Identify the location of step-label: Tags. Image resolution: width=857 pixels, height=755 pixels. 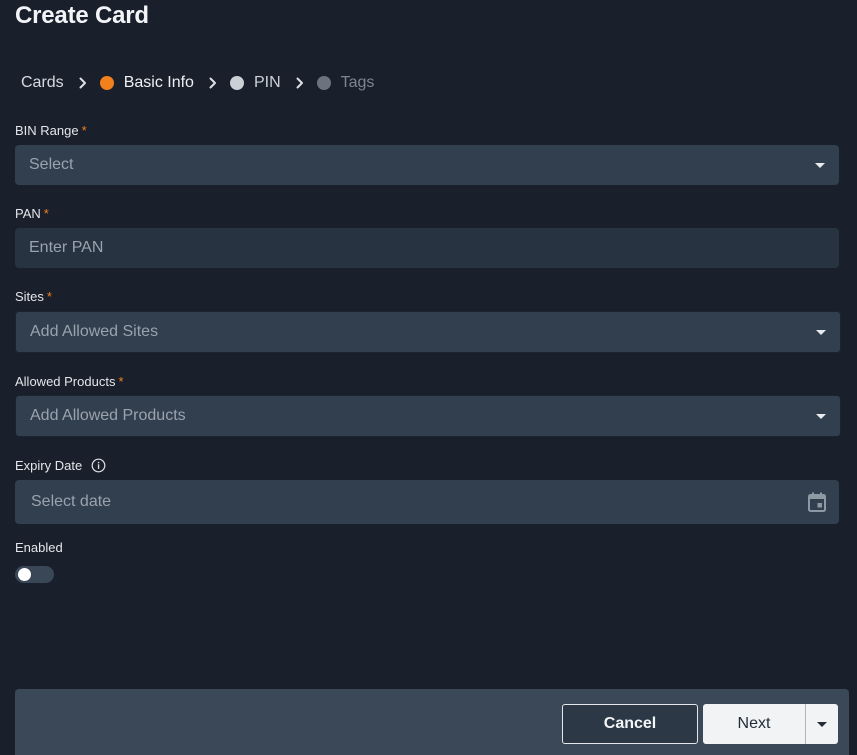
(357, 82).